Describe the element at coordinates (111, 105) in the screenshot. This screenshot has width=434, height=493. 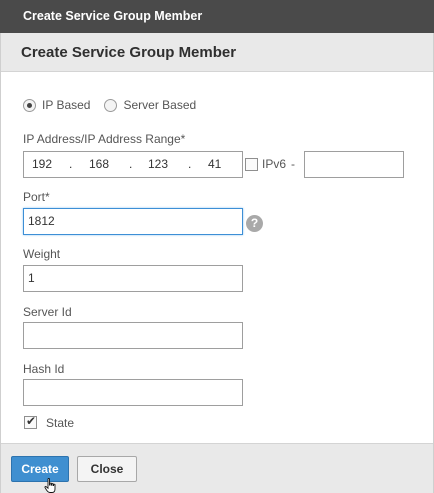
I see `server-based-radio` at that location.